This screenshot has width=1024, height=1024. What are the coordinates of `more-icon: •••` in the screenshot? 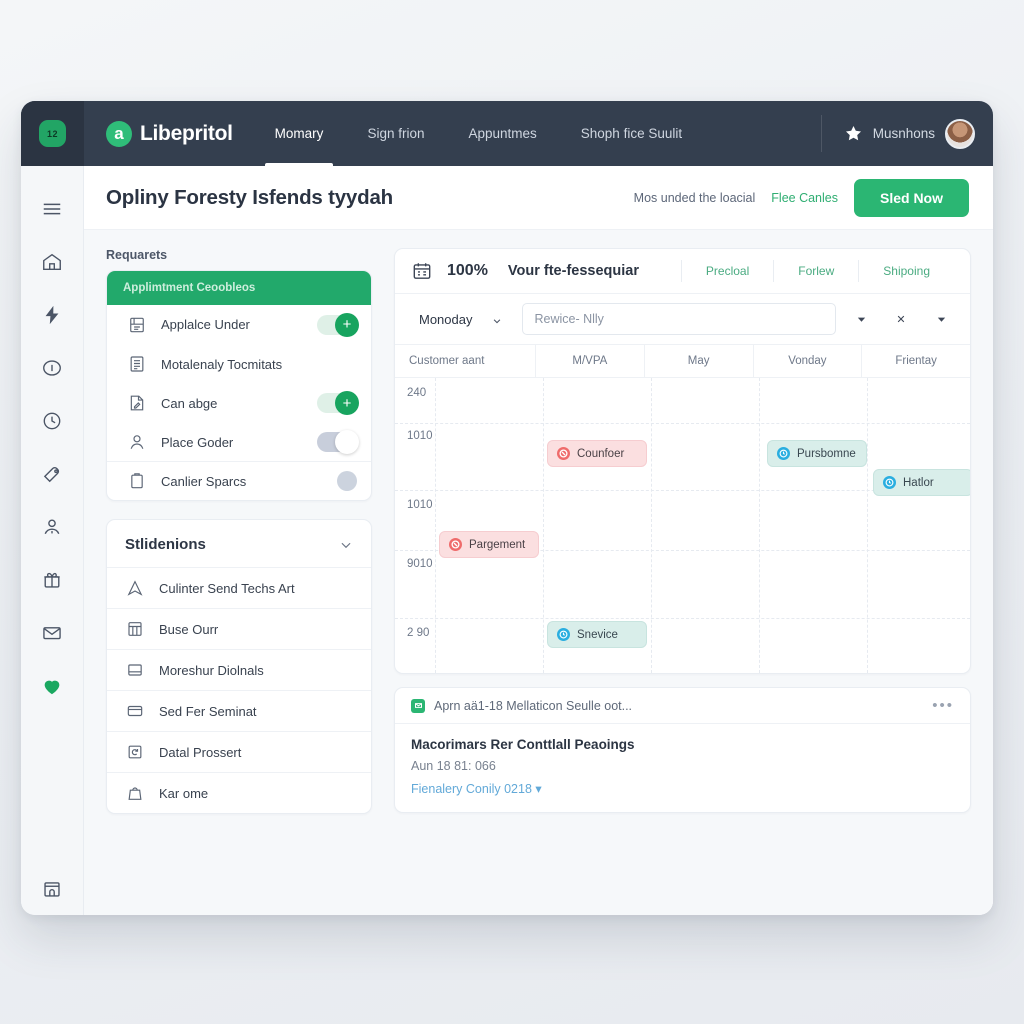 It's located at (943, 705).